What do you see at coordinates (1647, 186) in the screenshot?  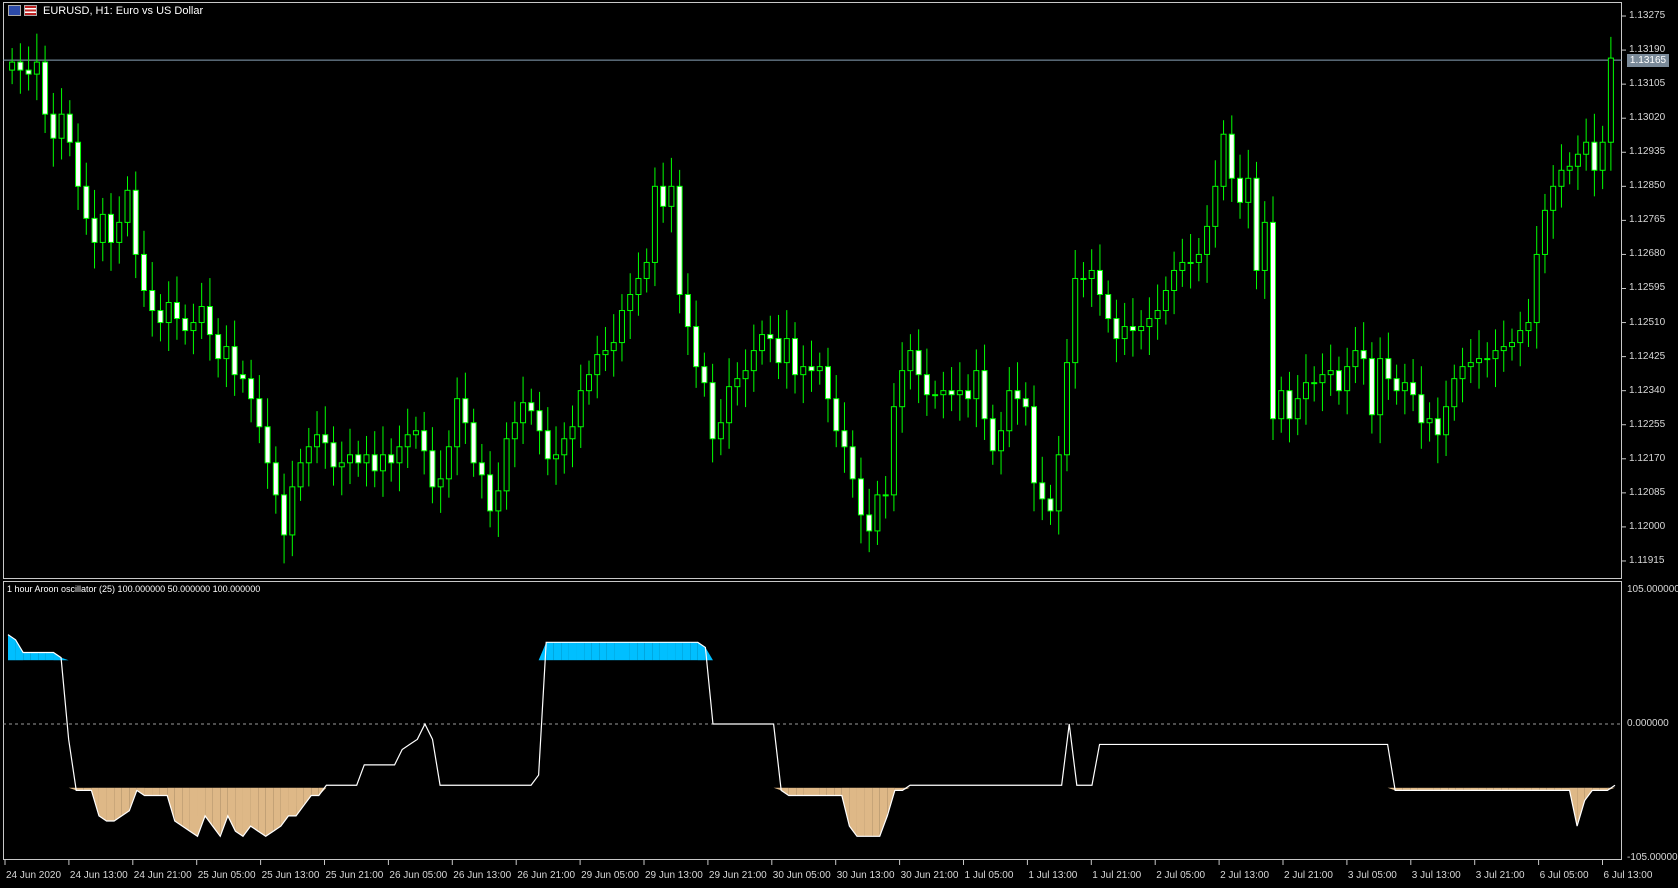 I see `price-axis-label: 1.12850` at bounding box center [1647, 186].